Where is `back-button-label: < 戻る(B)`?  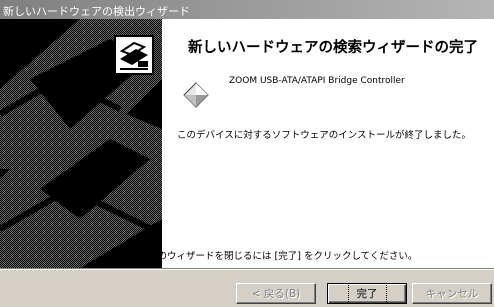
back-button-label: < 戻る(B) is located at coordinates (276, 294).